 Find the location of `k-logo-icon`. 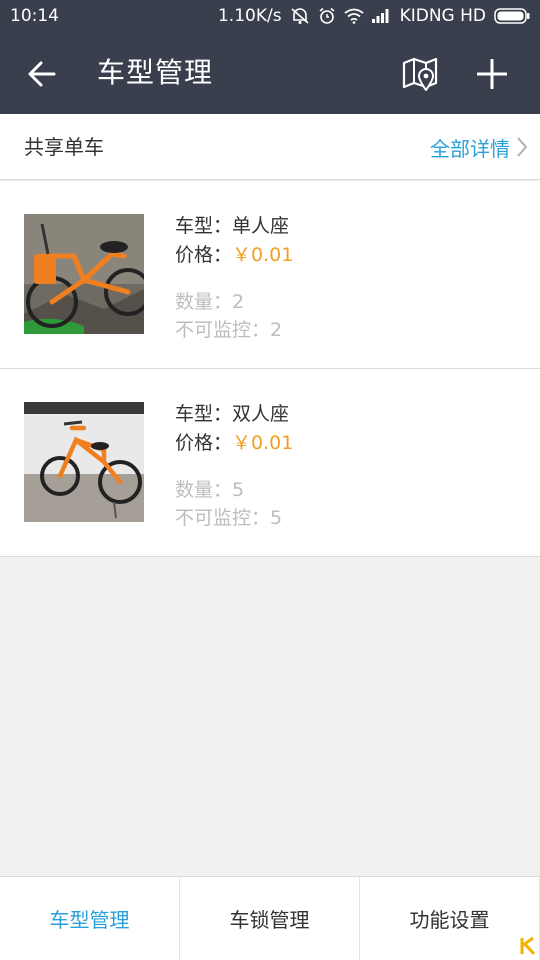

k-logo-icon is located at coordinates (528, 946).